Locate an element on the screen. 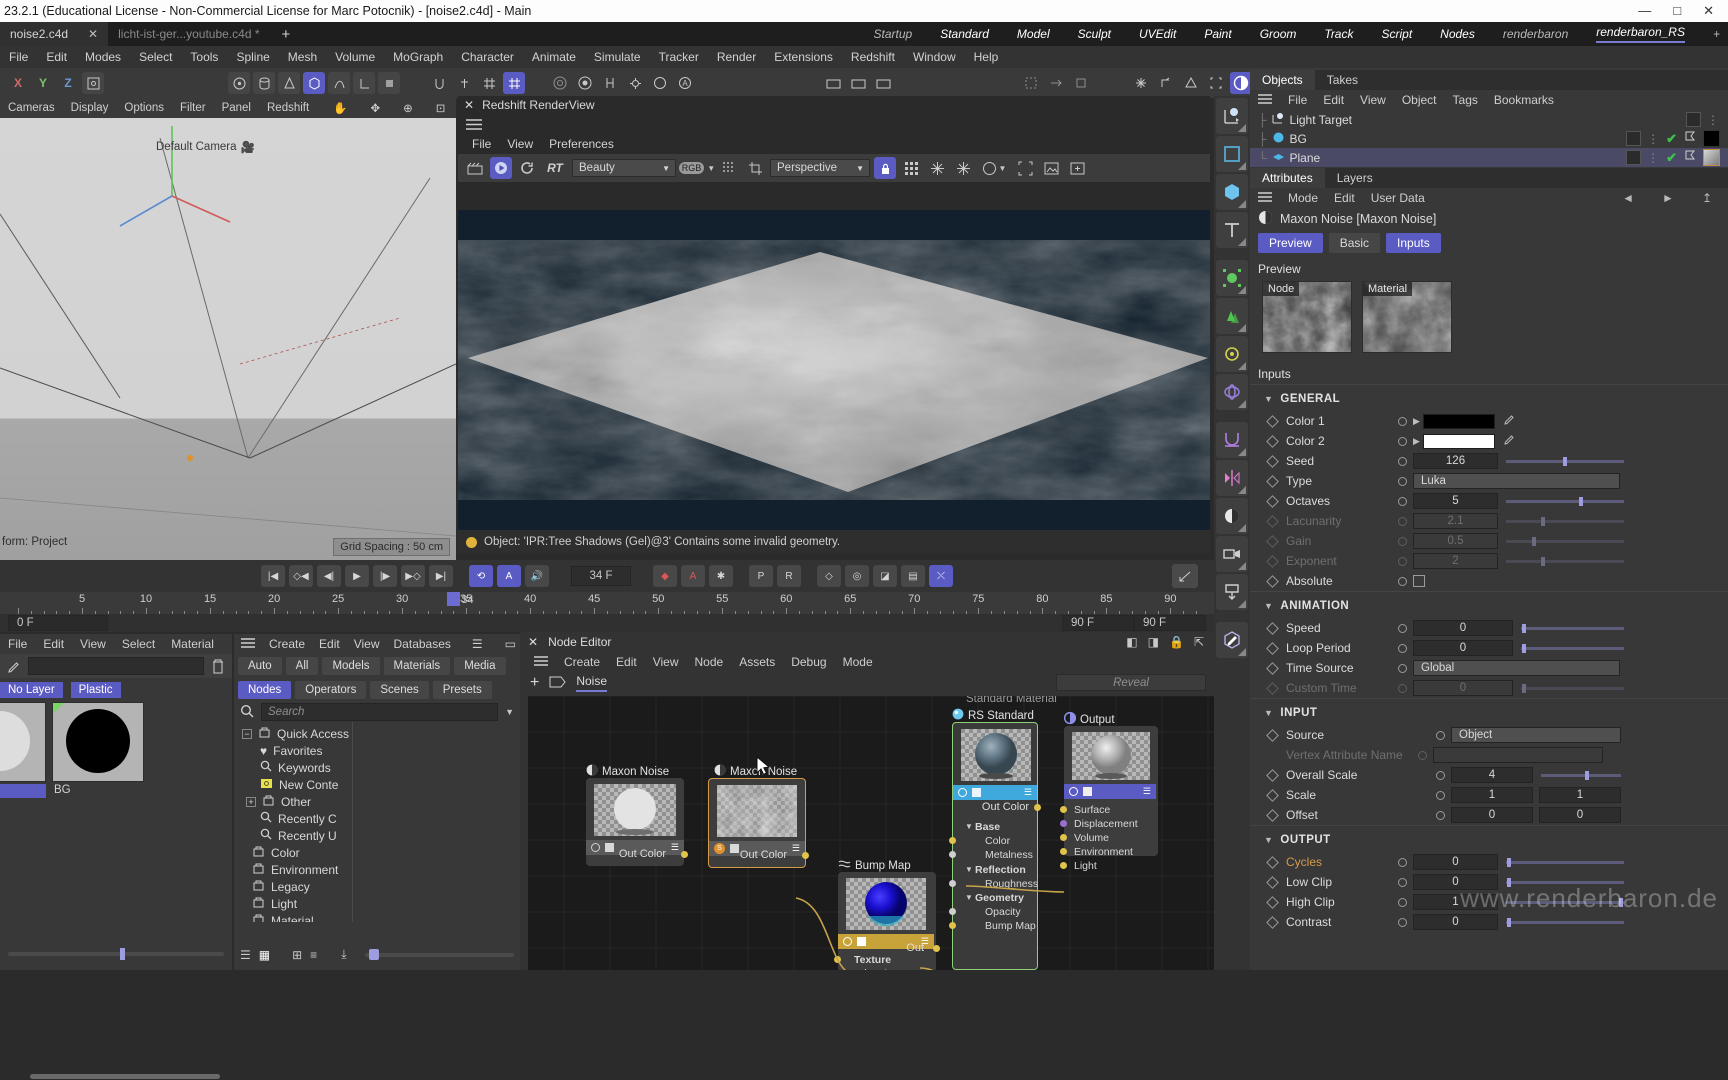 The image size is (1728, 1080). end-frame-field: 90 F is located at coordinates (1098, 623).